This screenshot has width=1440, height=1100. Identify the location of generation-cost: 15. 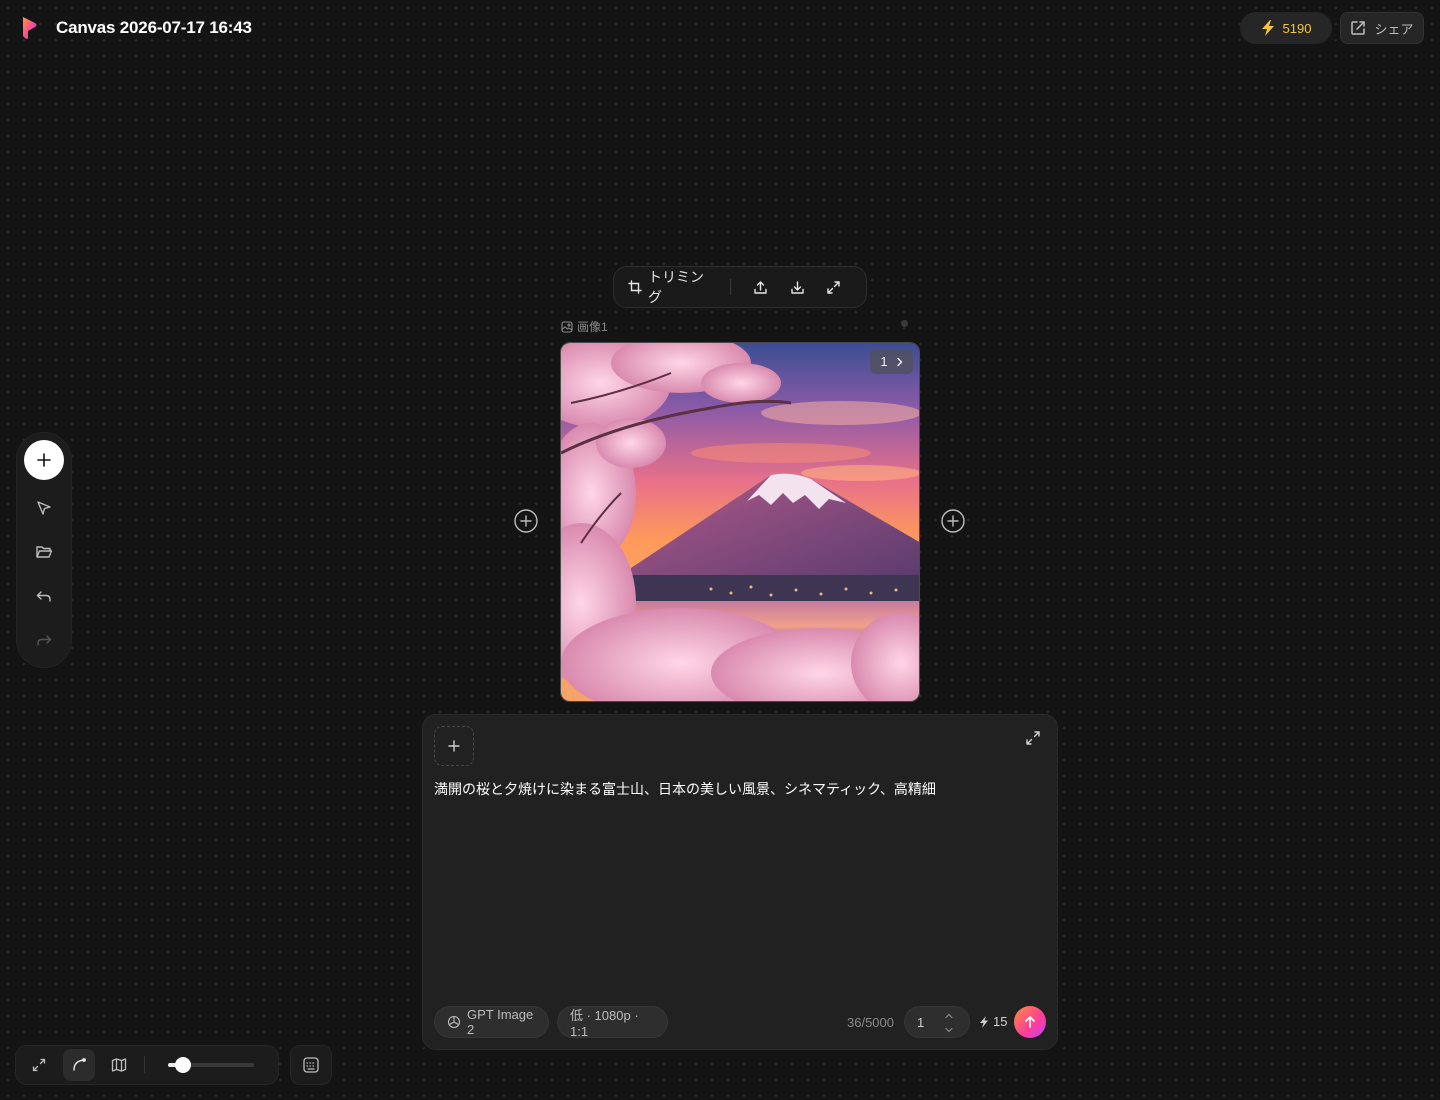
(993, 1021).